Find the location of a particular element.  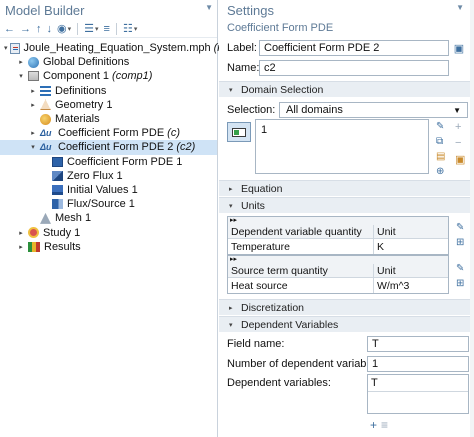

tree-item-zero-flux-1: Zero Flux 1 is located at coordinates (108, 176).